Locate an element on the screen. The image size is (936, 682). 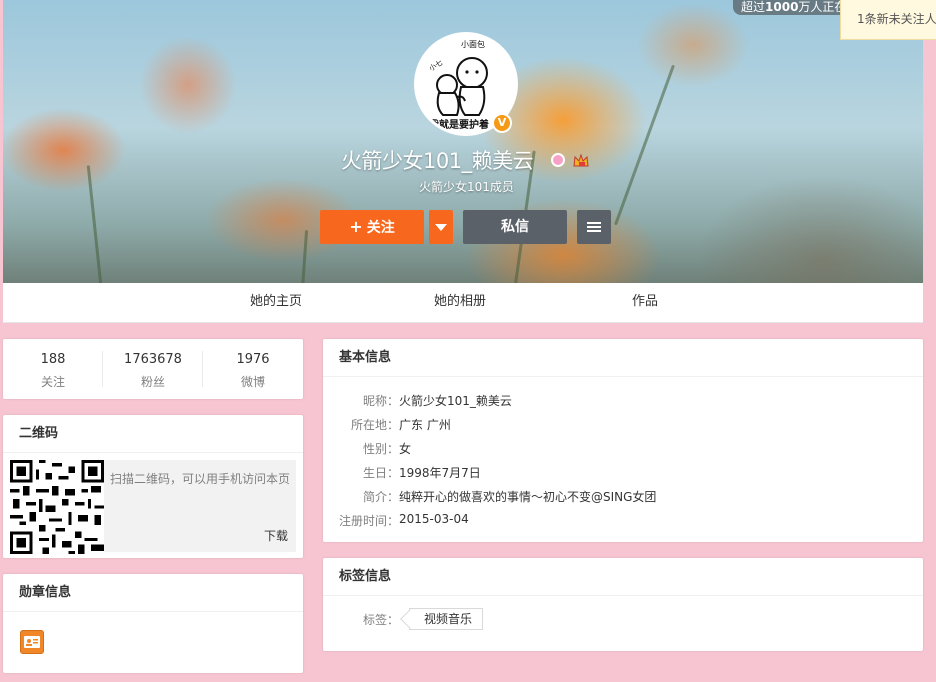
info-key: 注册时间： is located at coordinates (369, 522).